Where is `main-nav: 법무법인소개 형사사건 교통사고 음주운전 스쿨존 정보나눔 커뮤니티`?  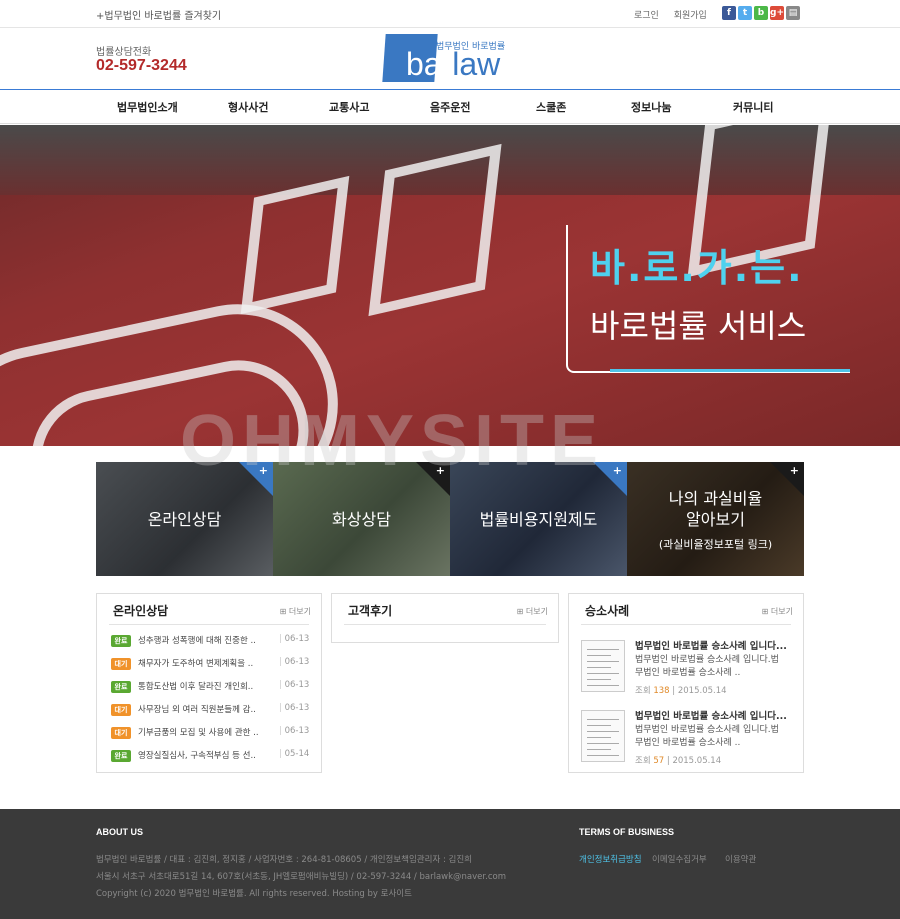
main-nav: 법무법인소개 형사사건 교통사고 음주운전 스쿨존 정보나눔 커뮤니티 is located at coordinates (450, 107).